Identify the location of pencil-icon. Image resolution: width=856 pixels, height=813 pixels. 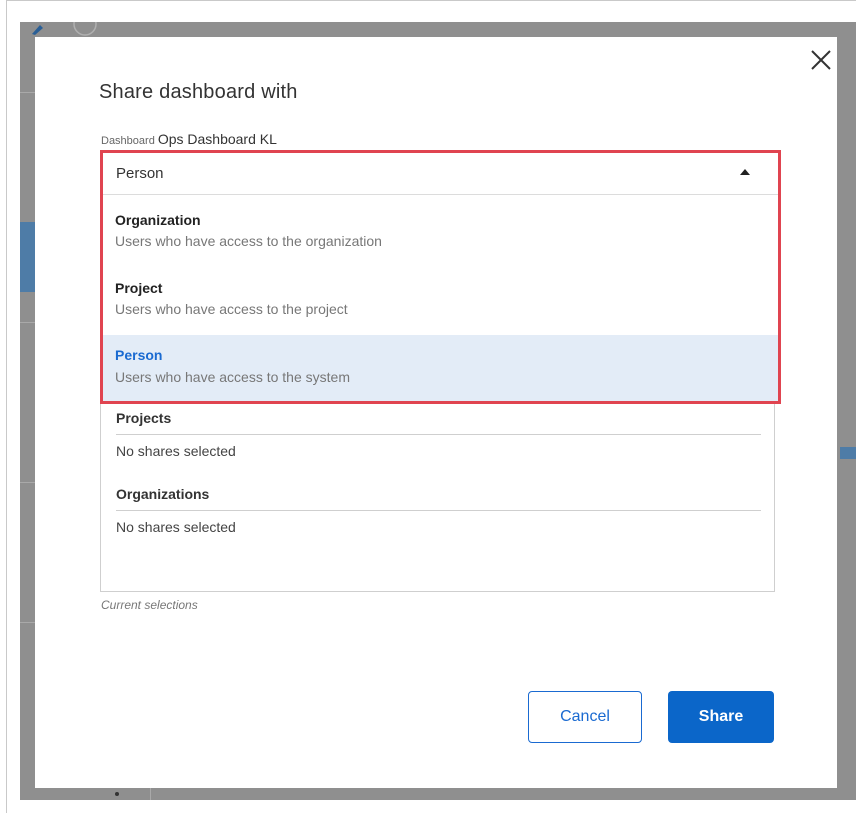
(37, 30).